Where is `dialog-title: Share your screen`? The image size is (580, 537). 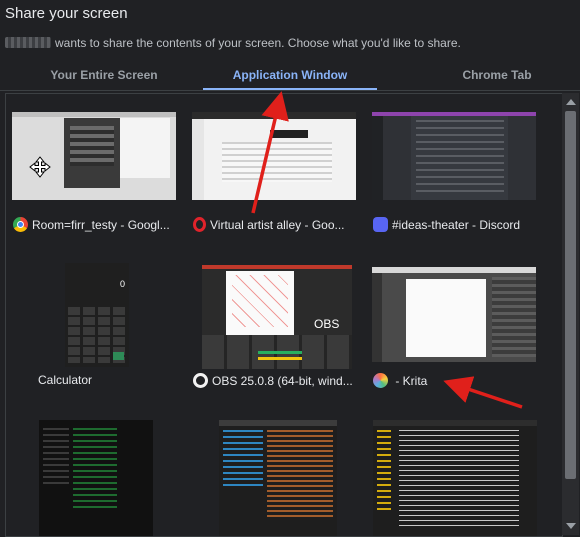 dialog-title: Share your screen is located at coordinates (66, 13).